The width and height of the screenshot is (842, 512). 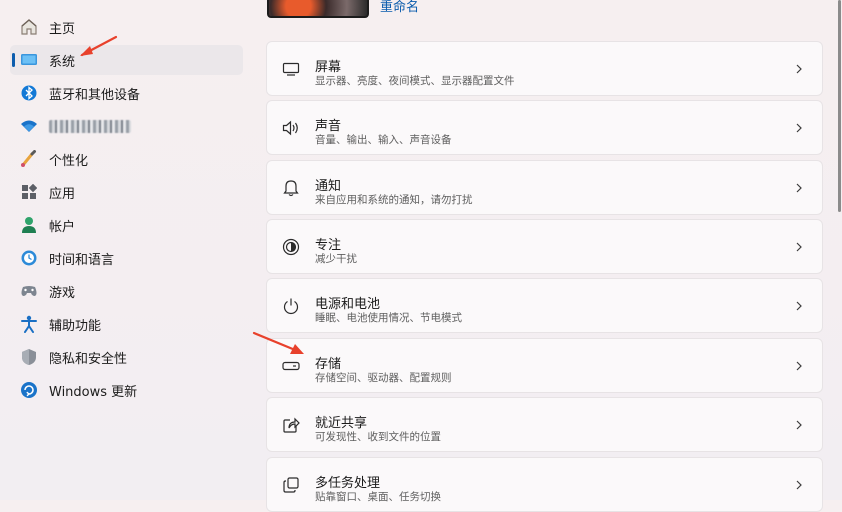 I want to click on display-icon, so click(x=291, y=69).